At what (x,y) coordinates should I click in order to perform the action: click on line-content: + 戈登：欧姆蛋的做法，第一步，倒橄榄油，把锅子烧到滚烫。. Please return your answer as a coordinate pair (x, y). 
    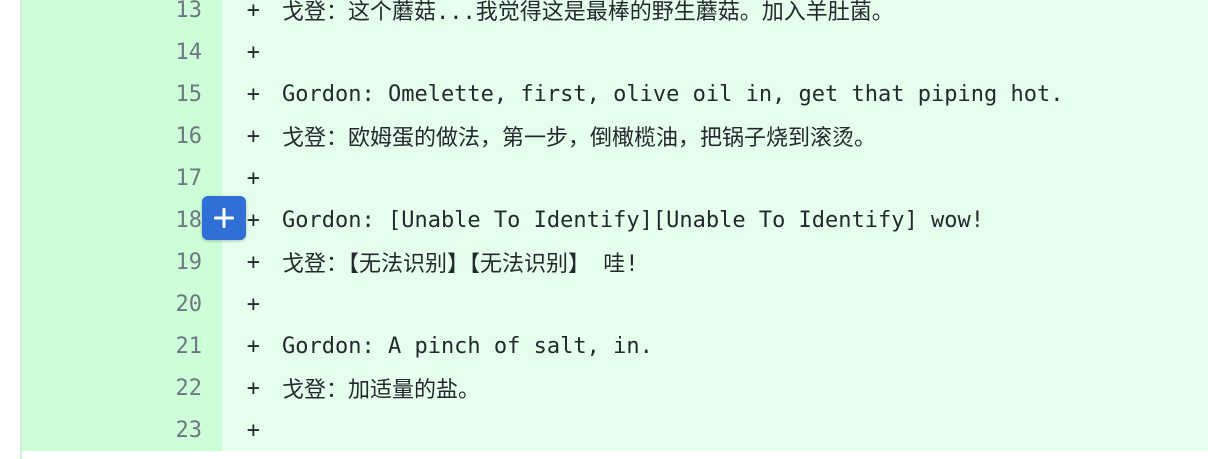
    Looking at the image, I should click on (715, 136).